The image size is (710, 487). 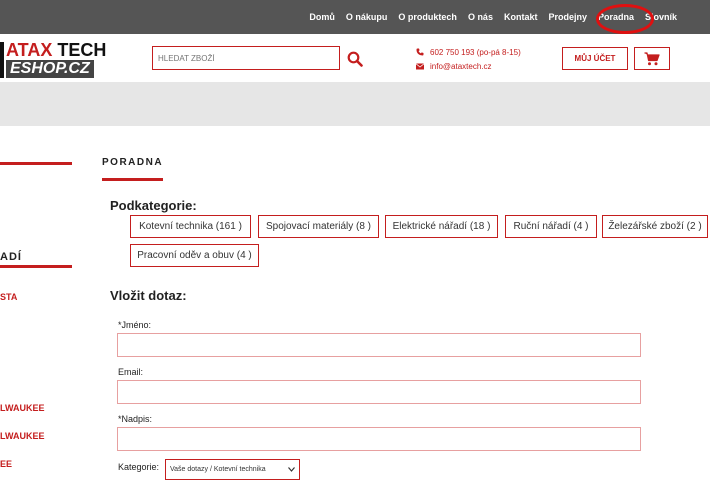 What do you see at coordinates (595, 58) in the screenshot?
I see `my-account-button: MŮJ ÚČET` at bounding box center [595, 58].